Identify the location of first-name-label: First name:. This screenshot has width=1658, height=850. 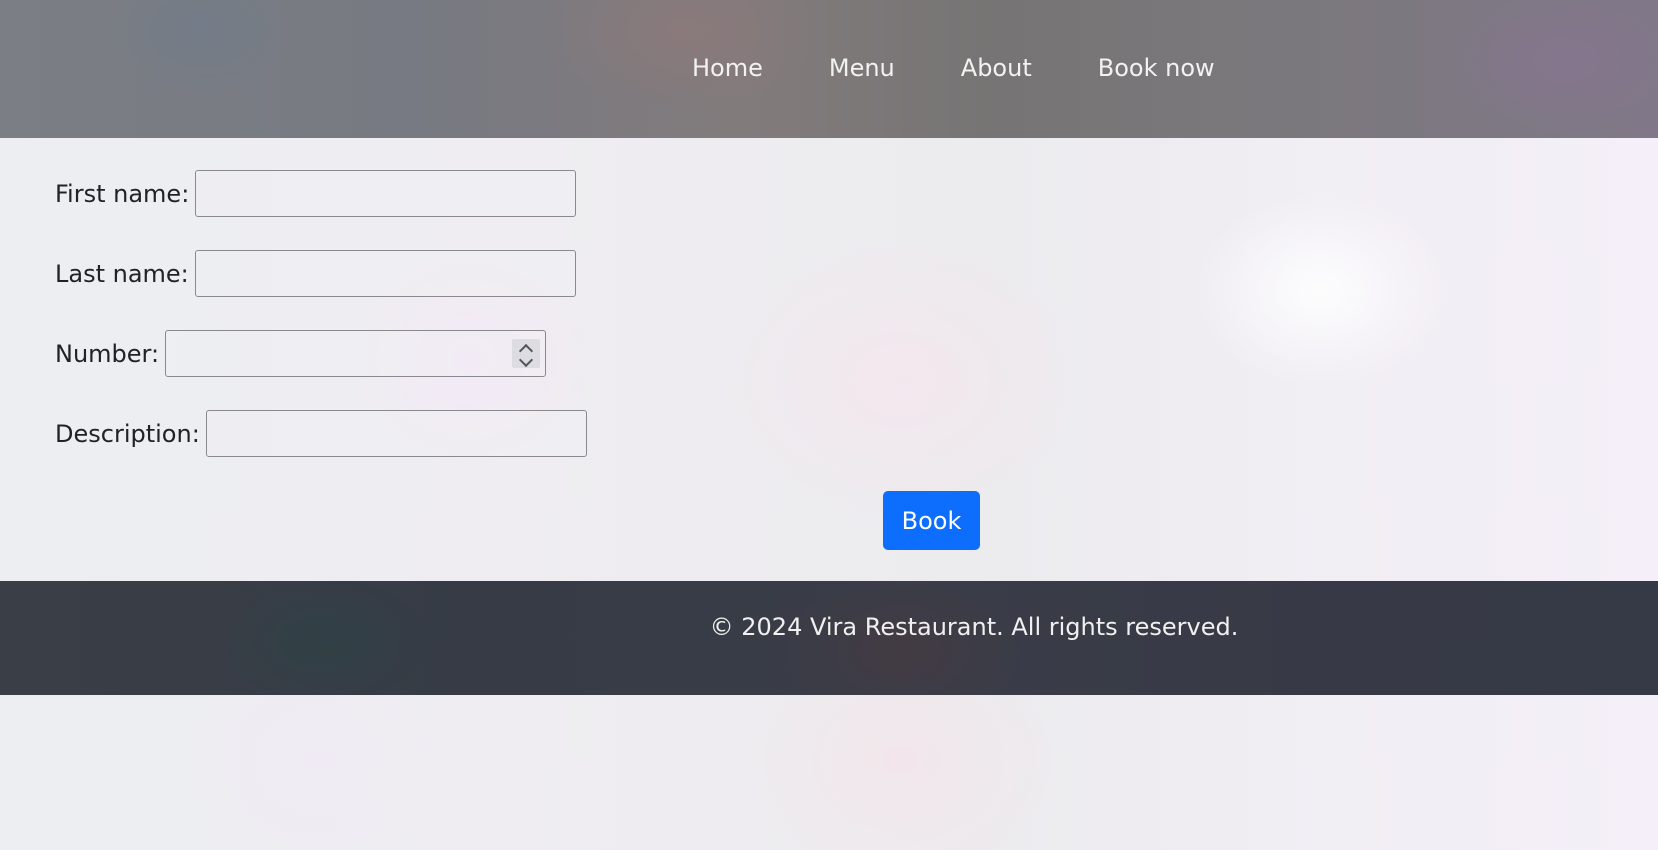
(122, 193).